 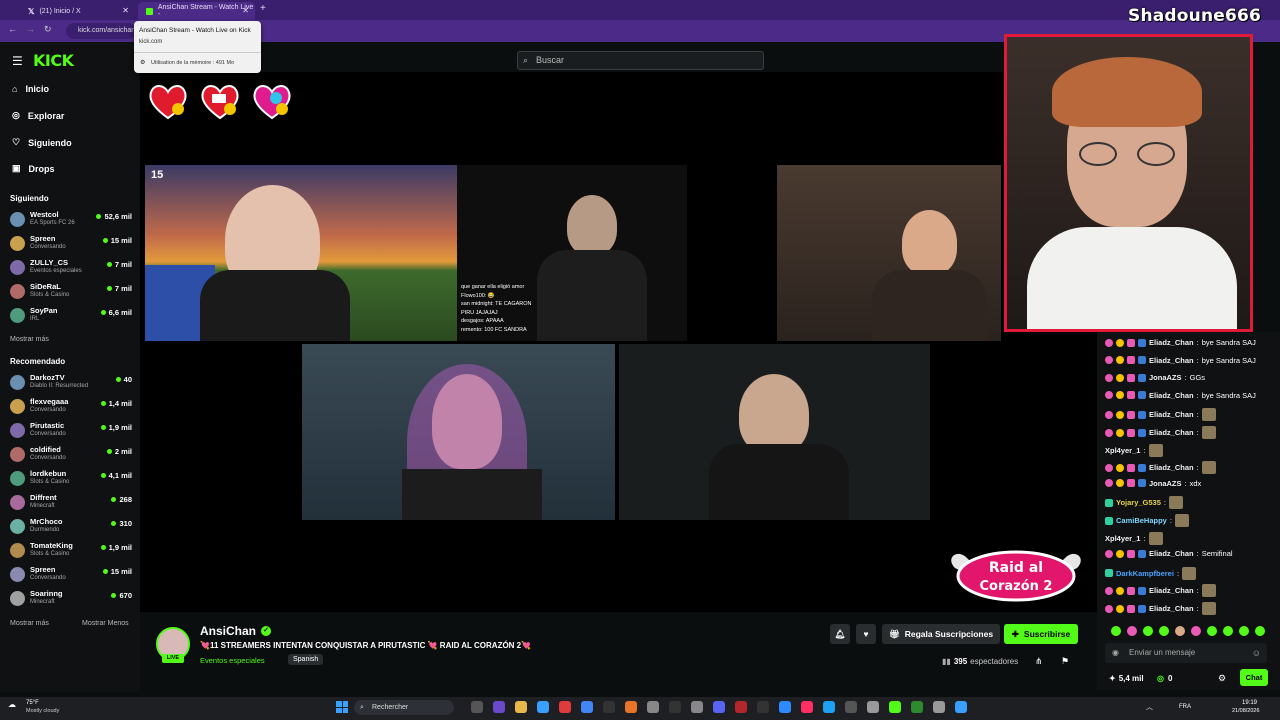 What do you see at coordinates (71, 480) in the screenshot?
I see `sidebar-channel: lordkebun Slots & Casino 4,1 mil` at bounding box center [71, 480].